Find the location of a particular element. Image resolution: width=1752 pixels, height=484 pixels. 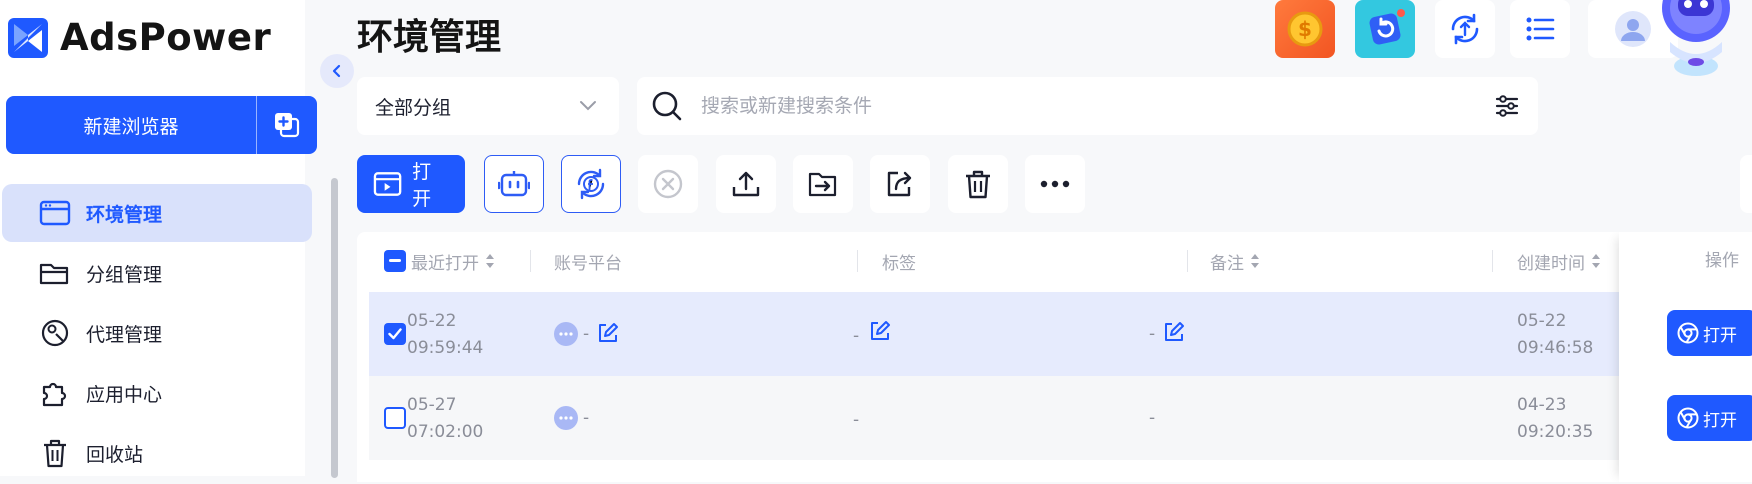

refresh-badge-icon is located at coordinates (1387, 27).